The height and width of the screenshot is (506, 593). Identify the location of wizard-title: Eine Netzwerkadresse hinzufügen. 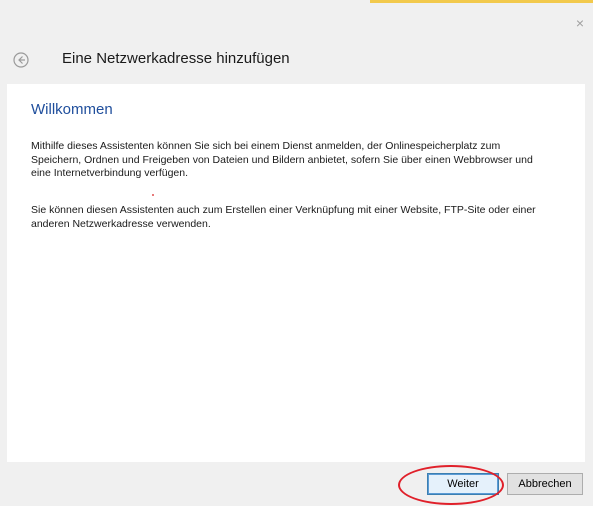
(176, 58).